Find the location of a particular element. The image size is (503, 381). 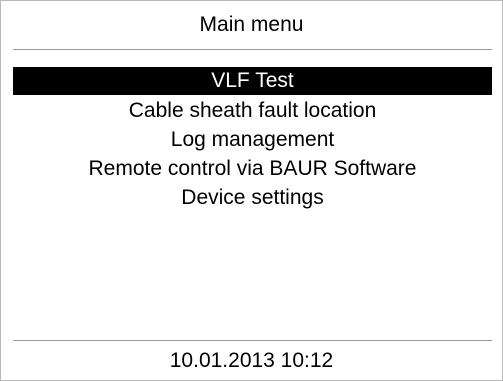

page-title: Main menu is located at coordinates (251, 24).